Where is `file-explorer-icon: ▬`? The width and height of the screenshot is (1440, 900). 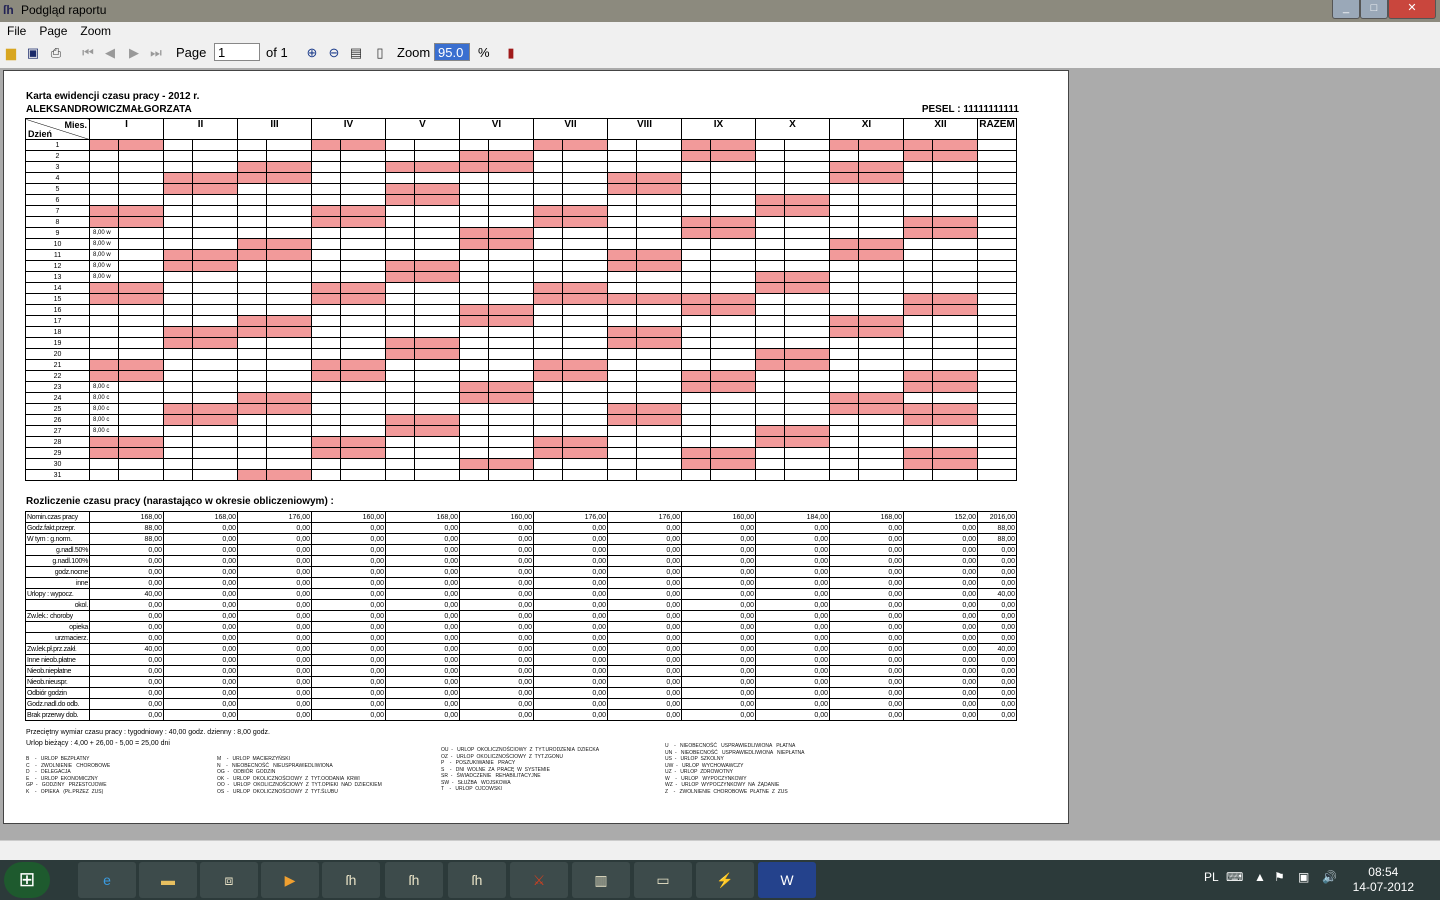 file-explorer-icon: ▬ is located at coordinates (168, 880).